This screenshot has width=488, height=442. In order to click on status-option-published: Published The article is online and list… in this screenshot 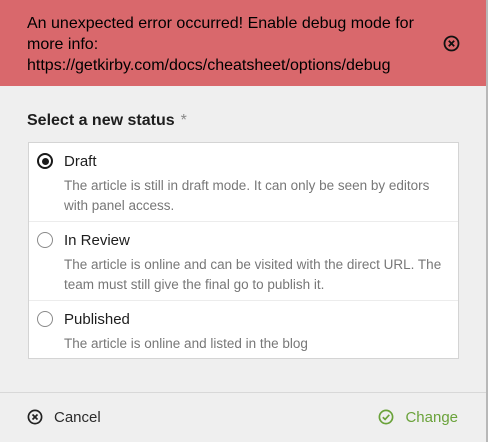, I will do `click(243, 329)`.